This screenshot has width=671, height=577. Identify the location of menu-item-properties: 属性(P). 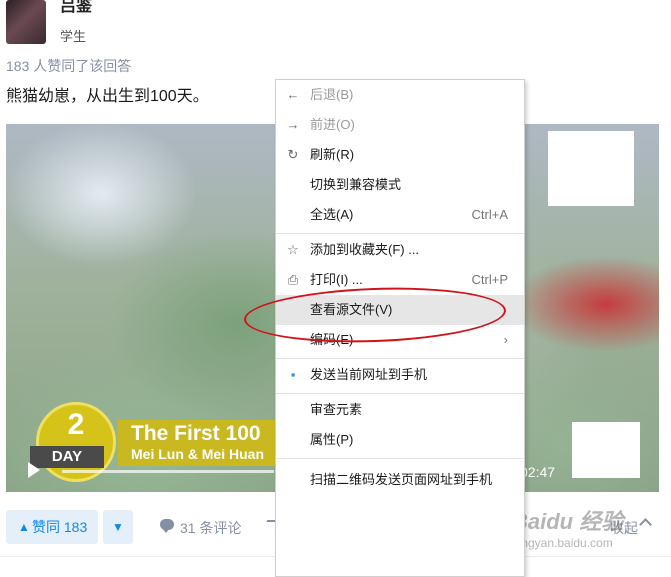
(400, 440).